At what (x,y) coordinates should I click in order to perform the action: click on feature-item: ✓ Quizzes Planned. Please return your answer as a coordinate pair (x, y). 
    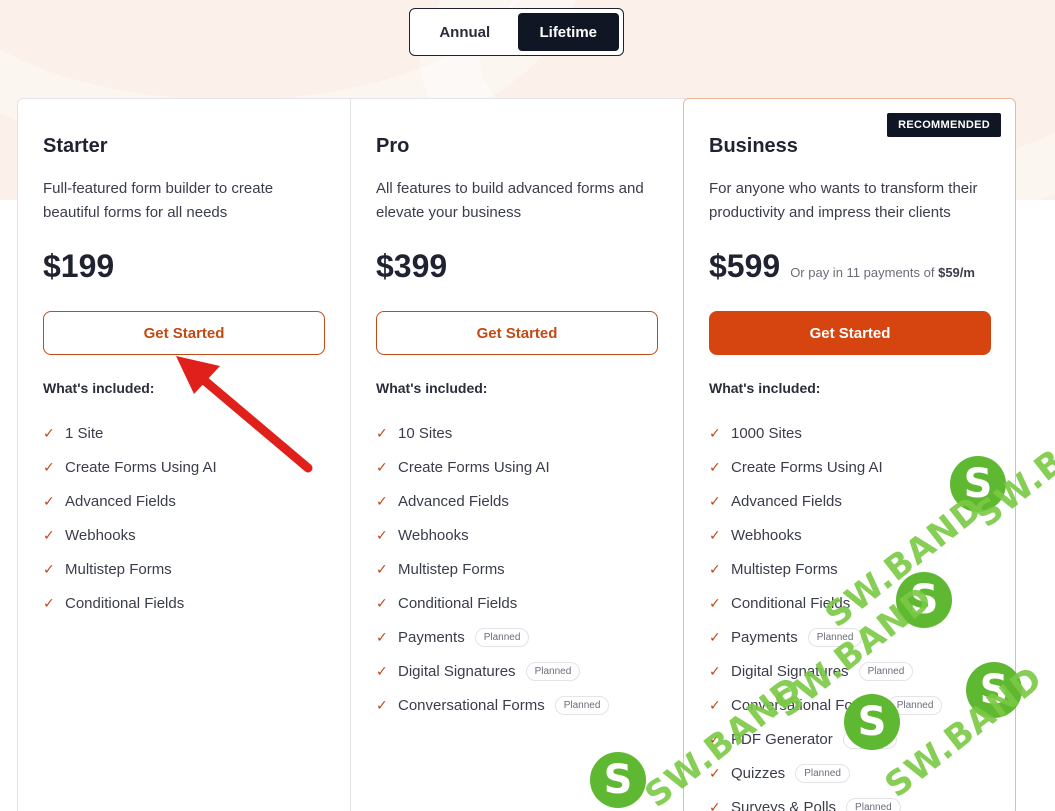
    Looking at the image, I should click on (849, 773).